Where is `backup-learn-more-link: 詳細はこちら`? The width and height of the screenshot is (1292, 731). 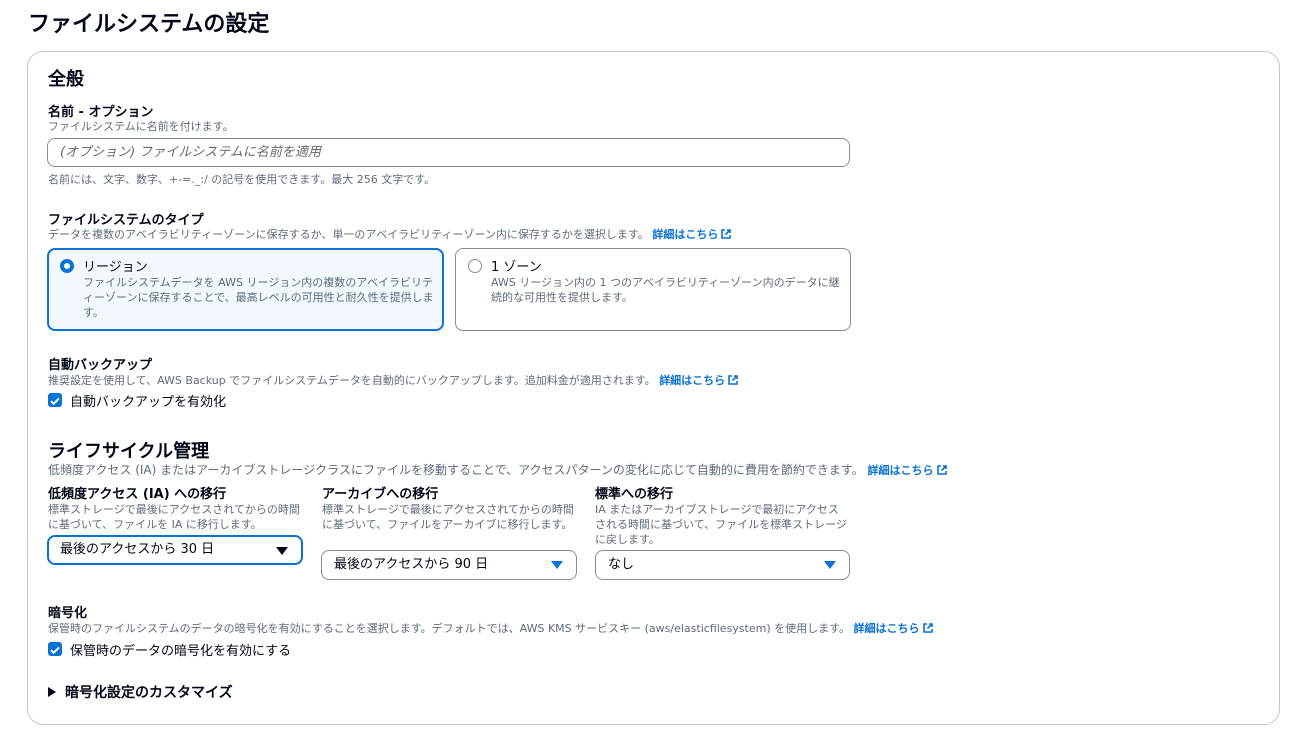
backup-learn-more-link: 詳細はこちら is located at coordinates (698, 380).